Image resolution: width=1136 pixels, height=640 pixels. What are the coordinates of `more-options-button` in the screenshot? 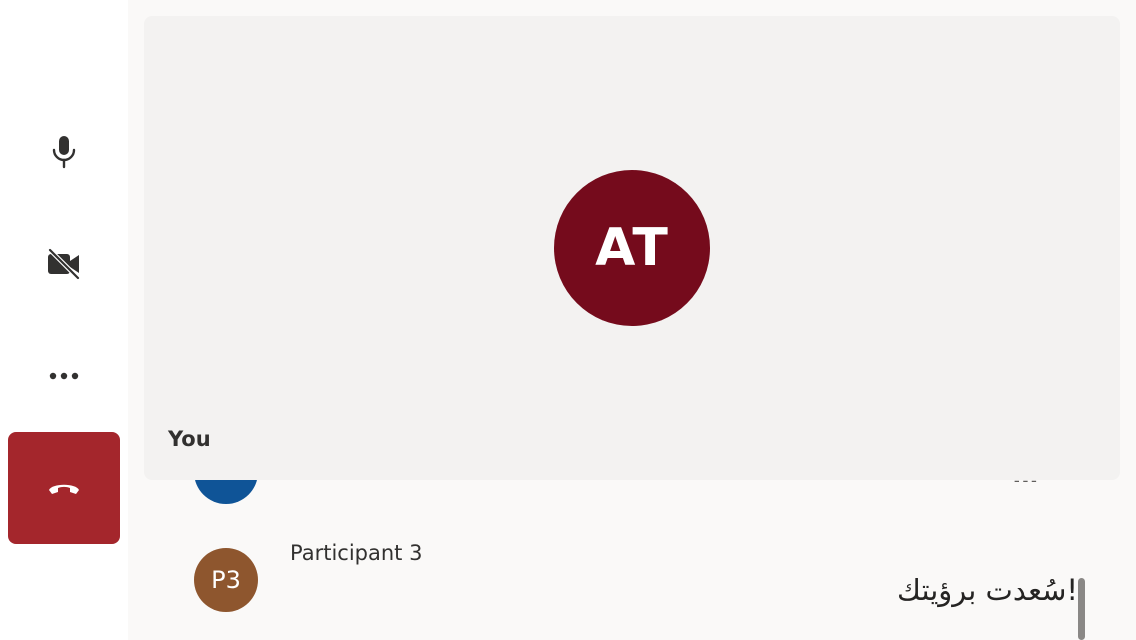 It's located at (64, 376).